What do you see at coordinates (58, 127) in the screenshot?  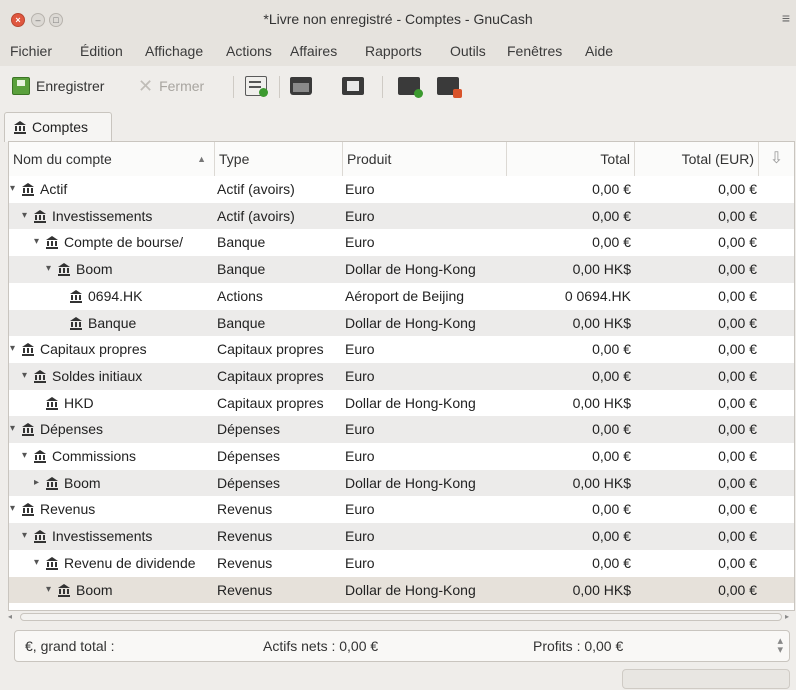 I see `tab-comptes: Comptes` at bounding box center [58, 127].